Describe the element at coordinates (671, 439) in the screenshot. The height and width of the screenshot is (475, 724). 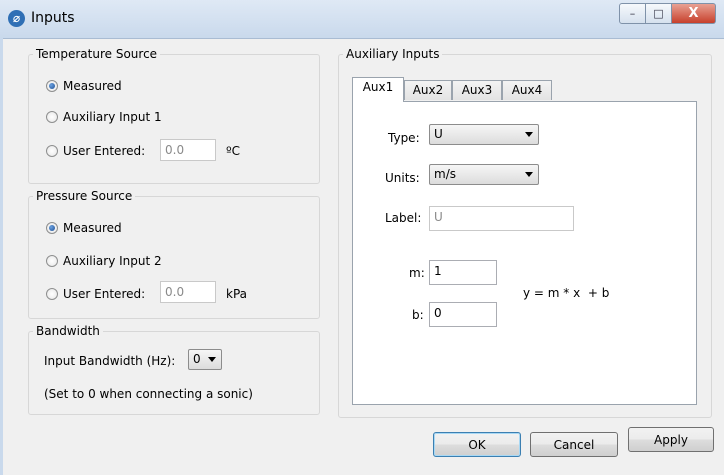
I see `apply-button: Apply` at that location.